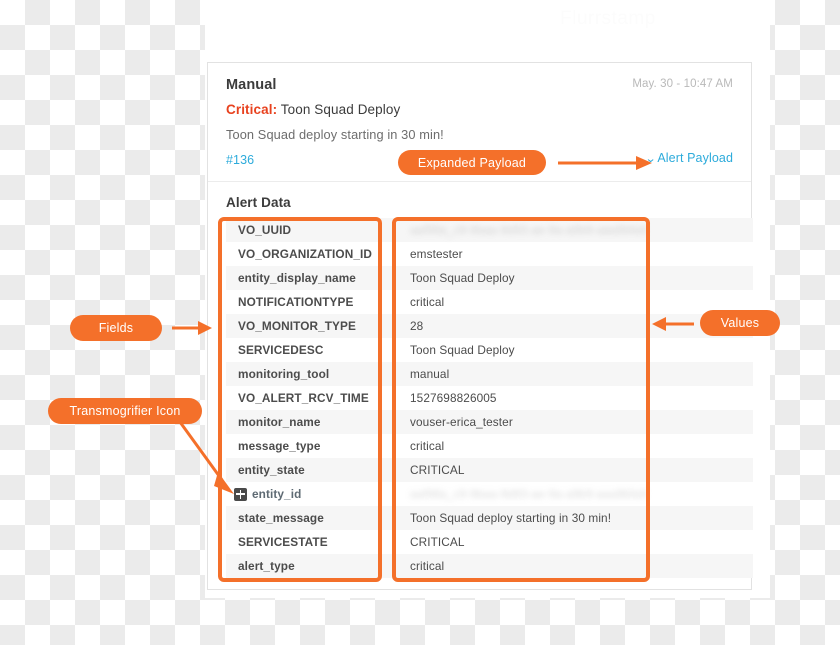 The height and width of the screenshot is (645, 840). What do you see at coordinates (650, 159) in the screenshot?
I see `chevron-down-icon: ⌄` at bounding box center [650, 159].